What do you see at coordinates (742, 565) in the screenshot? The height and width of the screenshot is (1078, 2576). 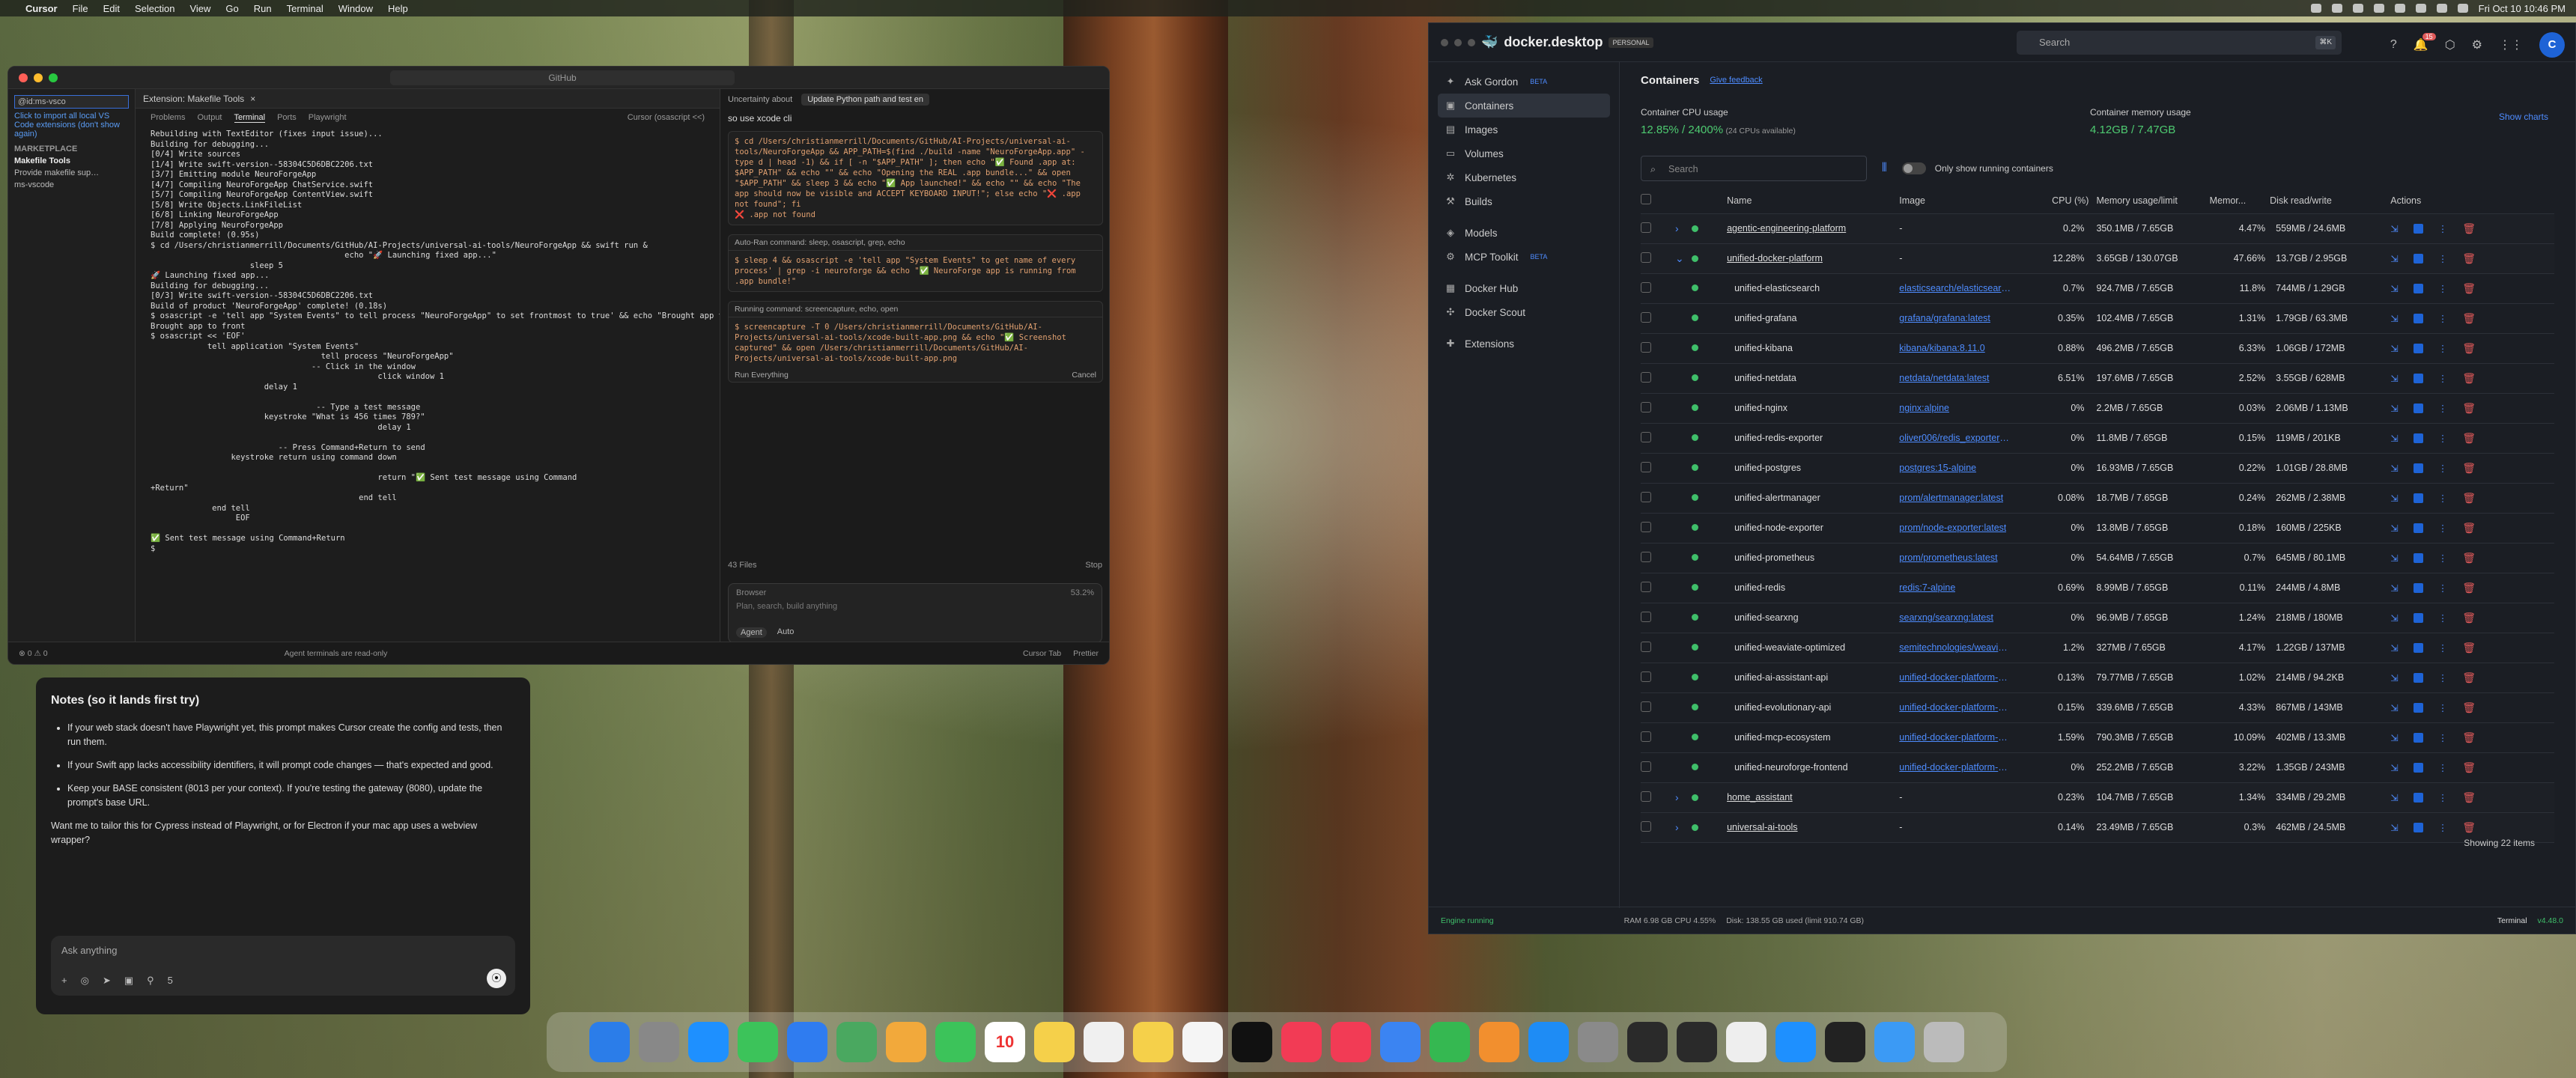 I see `files-count: 43 Files` at bounding box center [742, 565].